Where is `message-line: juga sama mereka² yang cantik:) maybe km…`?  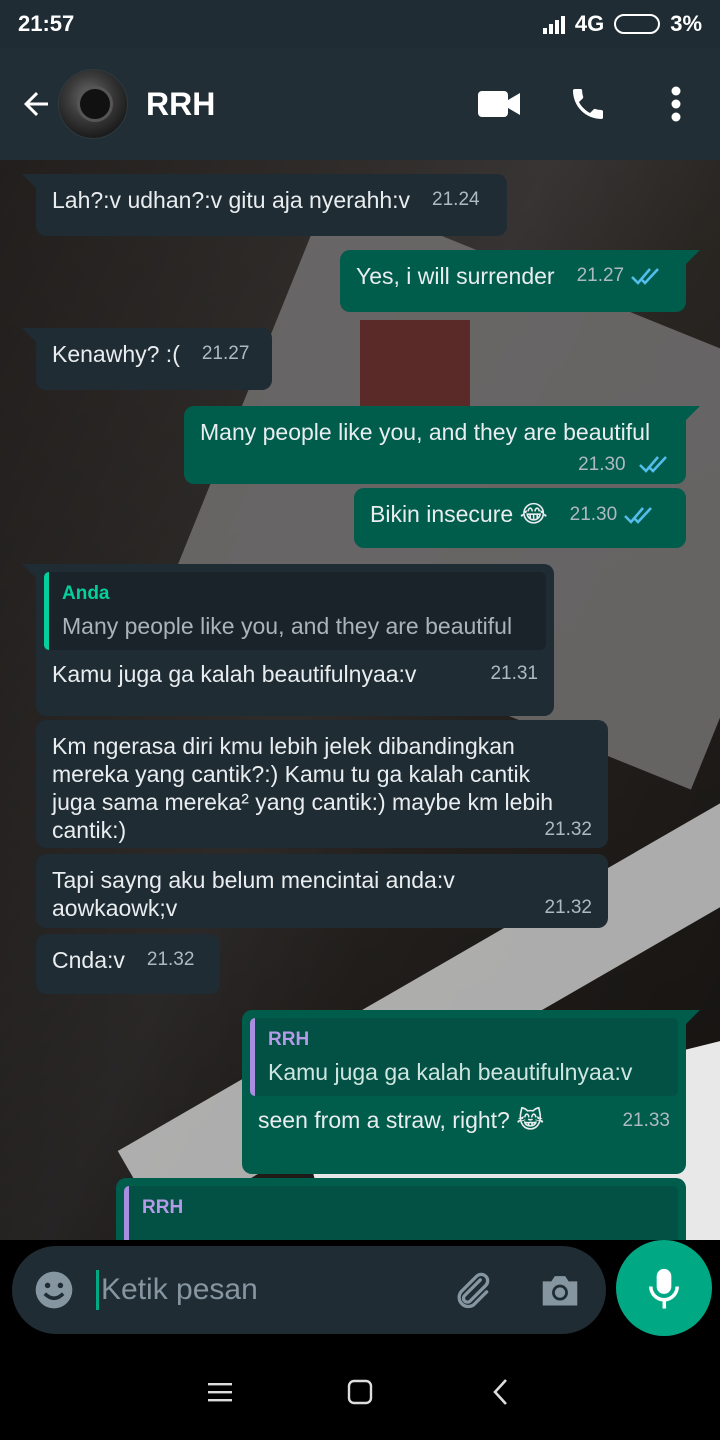 message-line: juga sama mereka² yang cantik:) maybe km… is located at coordinates (303, 802).